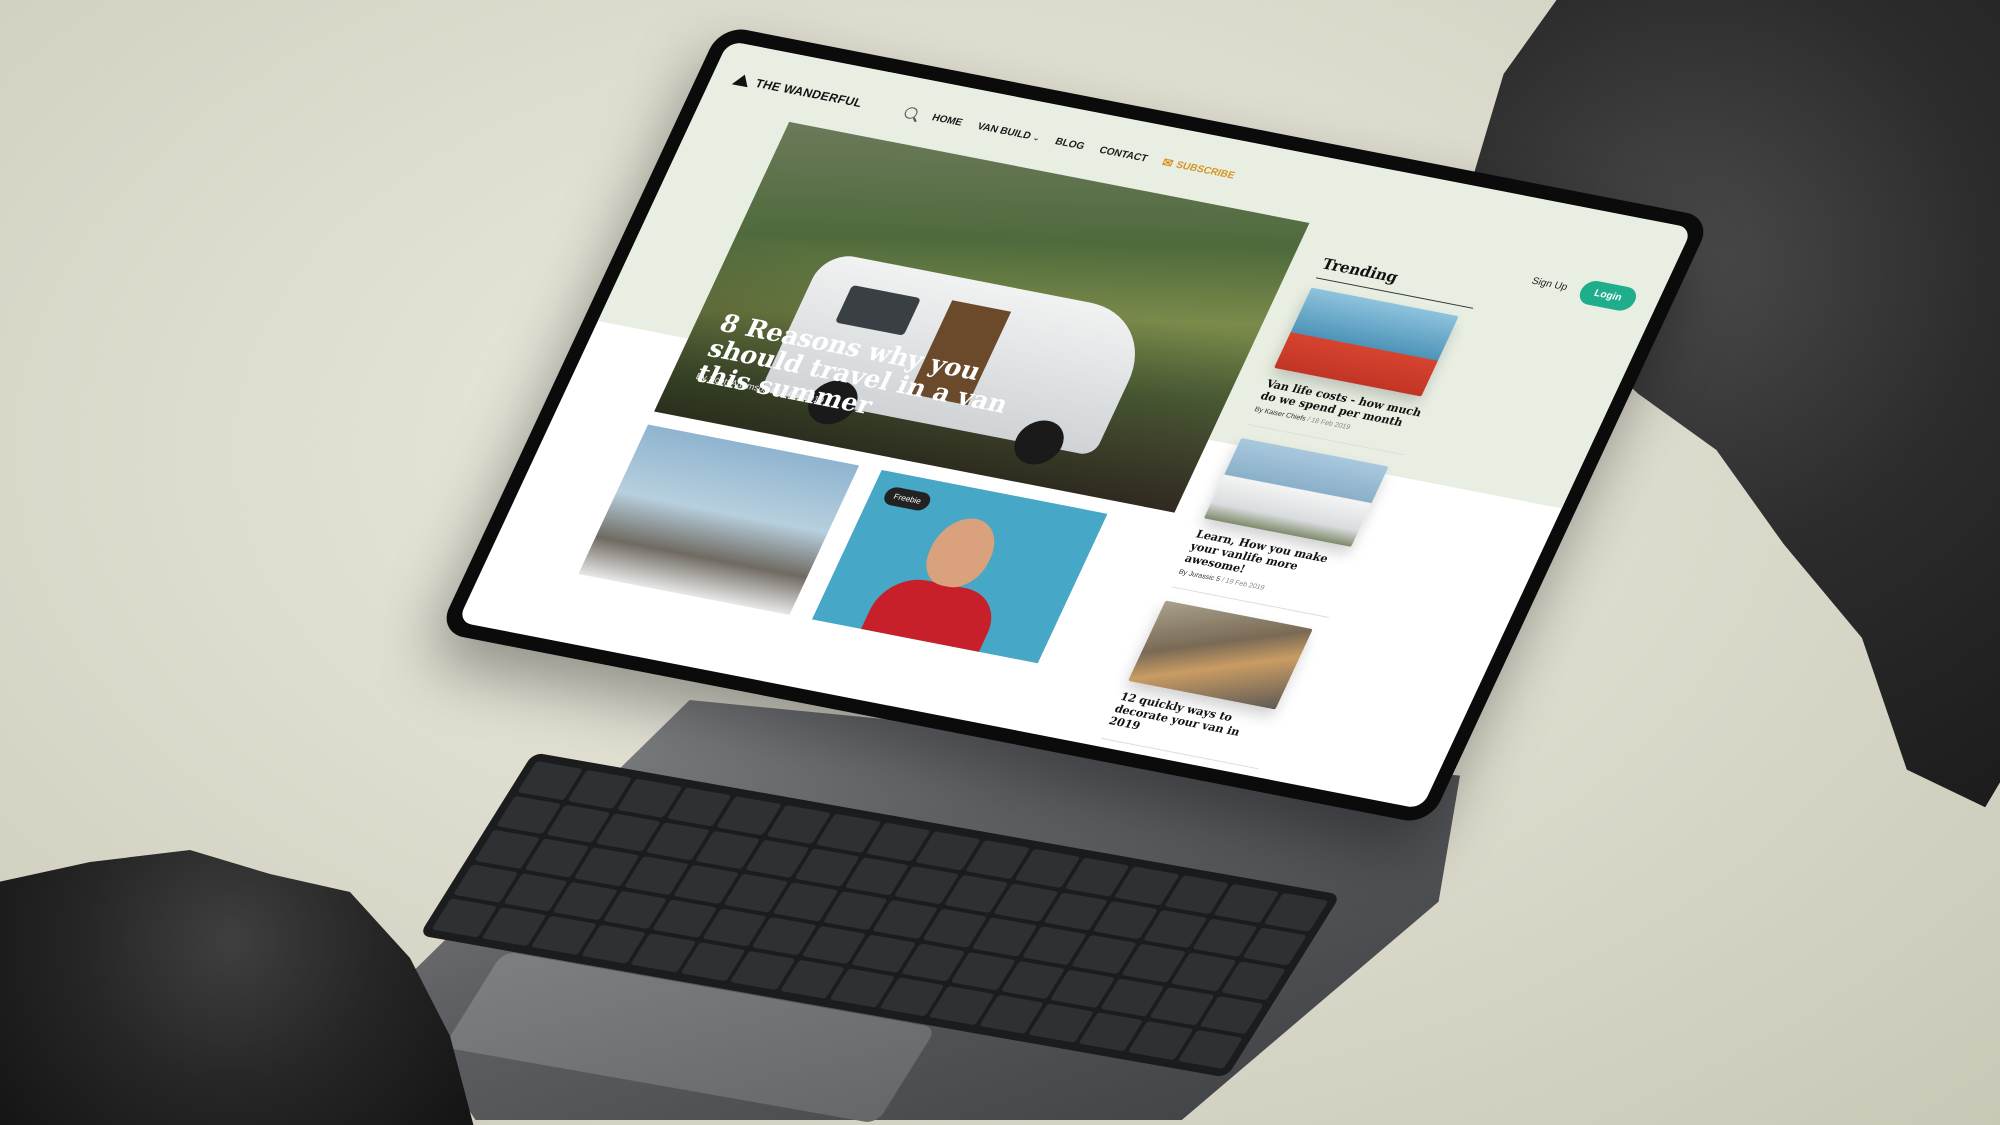  I want to click on mountain-icon, so click(742, 80).